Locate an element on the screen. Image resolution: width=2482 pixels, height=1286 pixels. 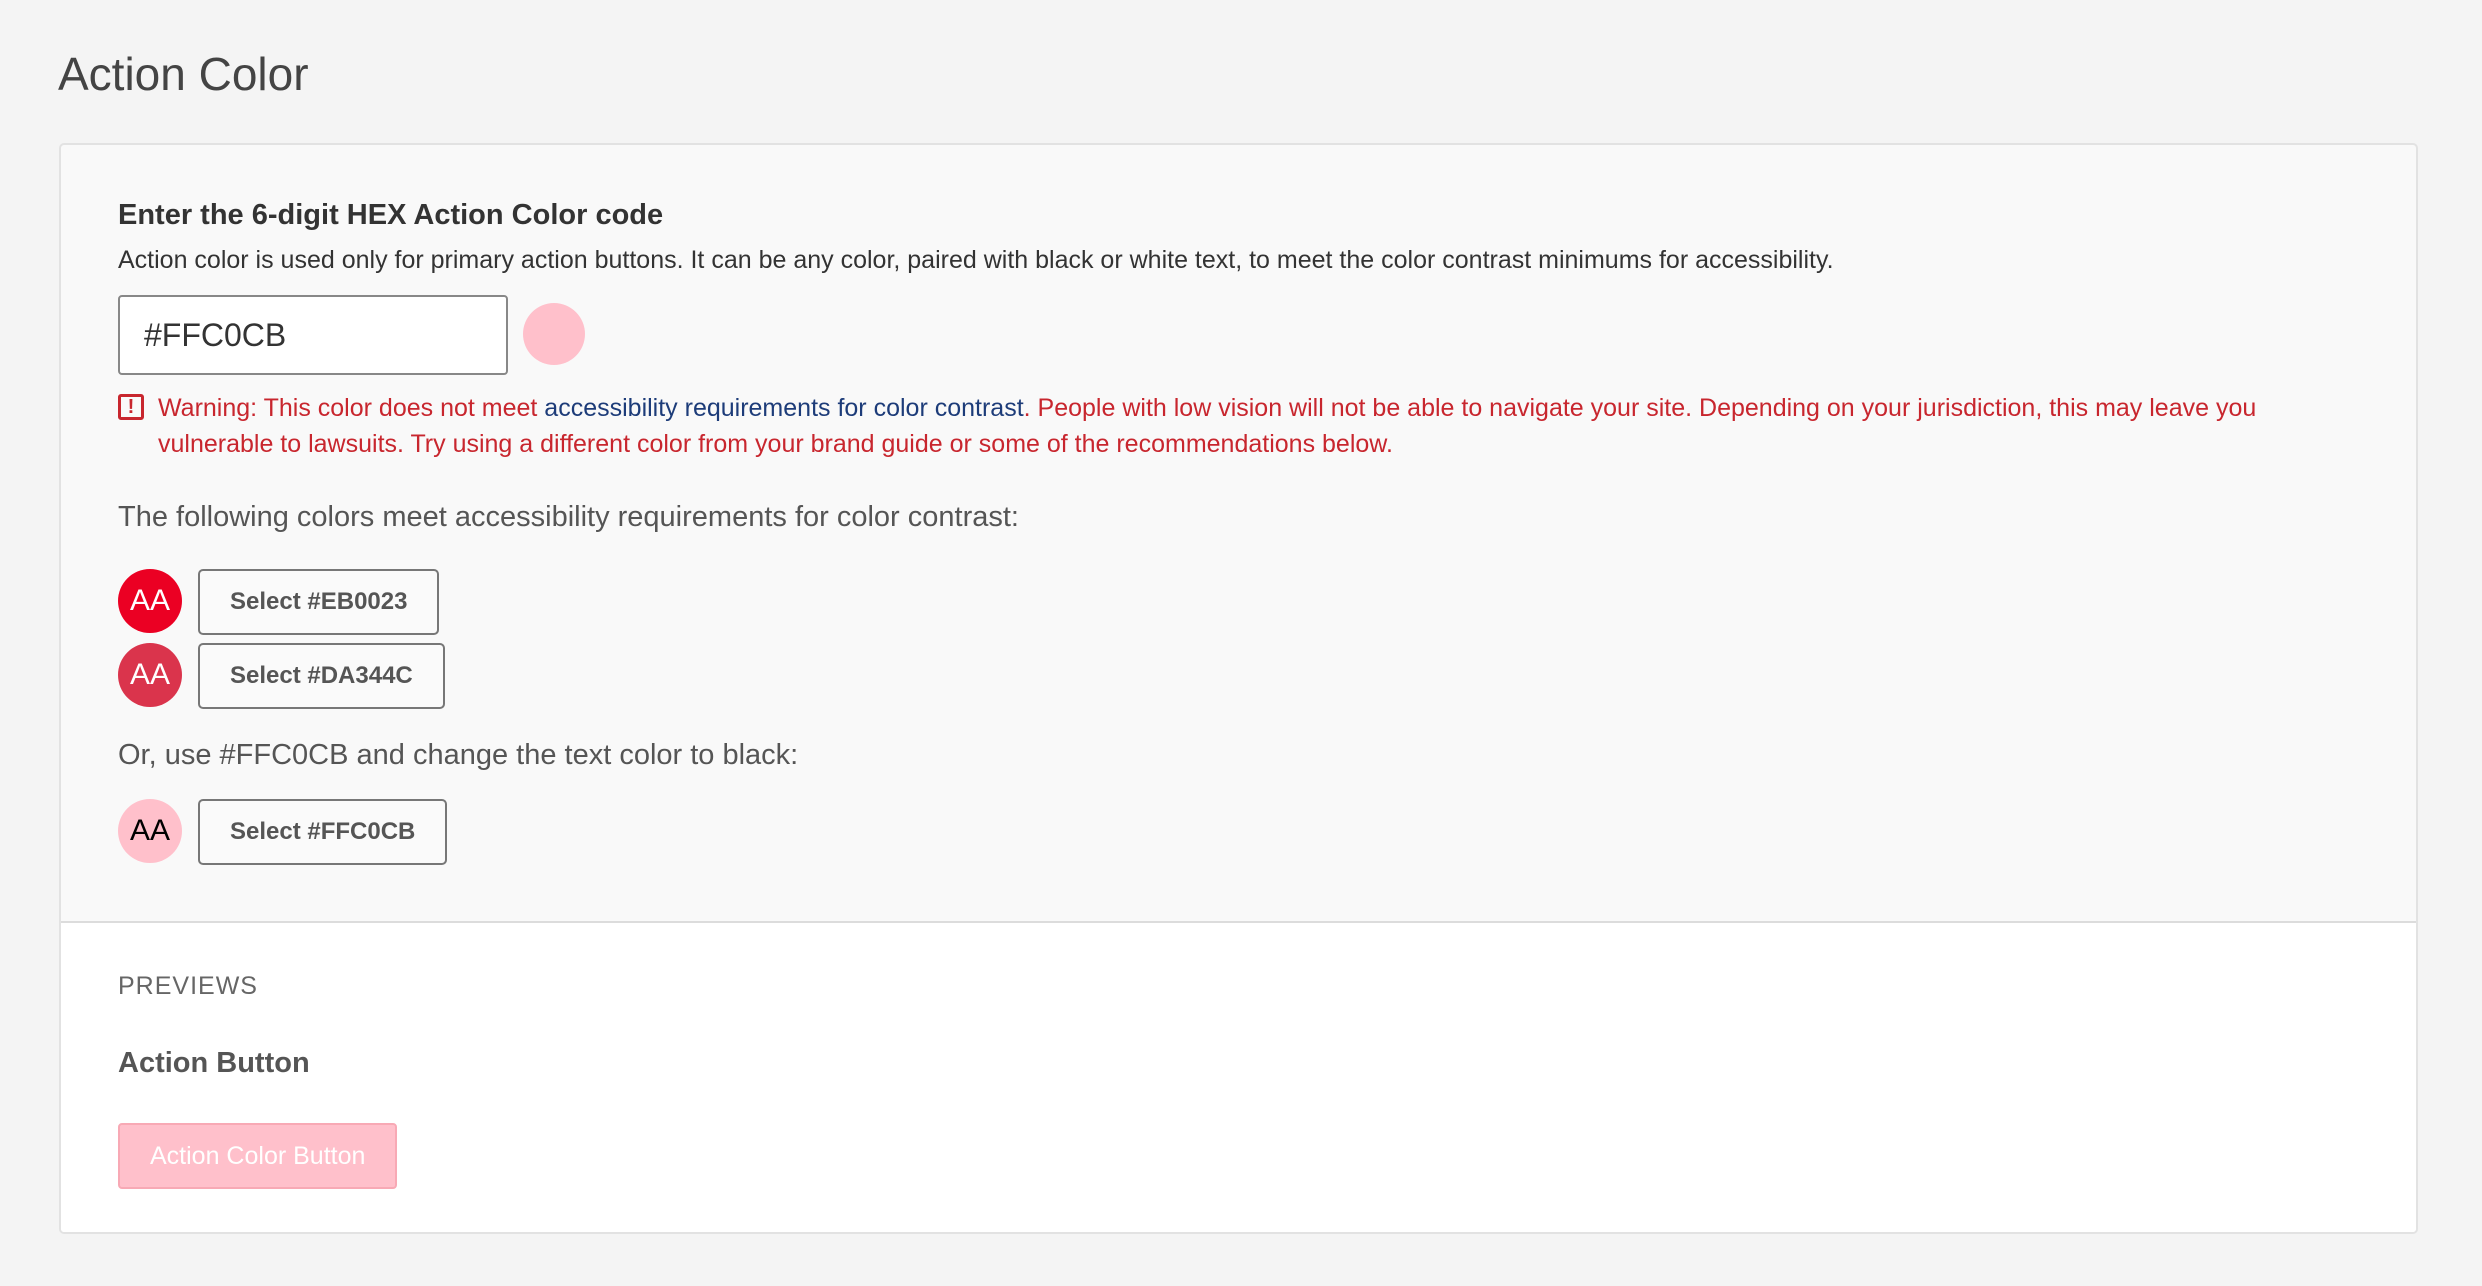
page-title: Action Color is located at coordinates (183, 74).